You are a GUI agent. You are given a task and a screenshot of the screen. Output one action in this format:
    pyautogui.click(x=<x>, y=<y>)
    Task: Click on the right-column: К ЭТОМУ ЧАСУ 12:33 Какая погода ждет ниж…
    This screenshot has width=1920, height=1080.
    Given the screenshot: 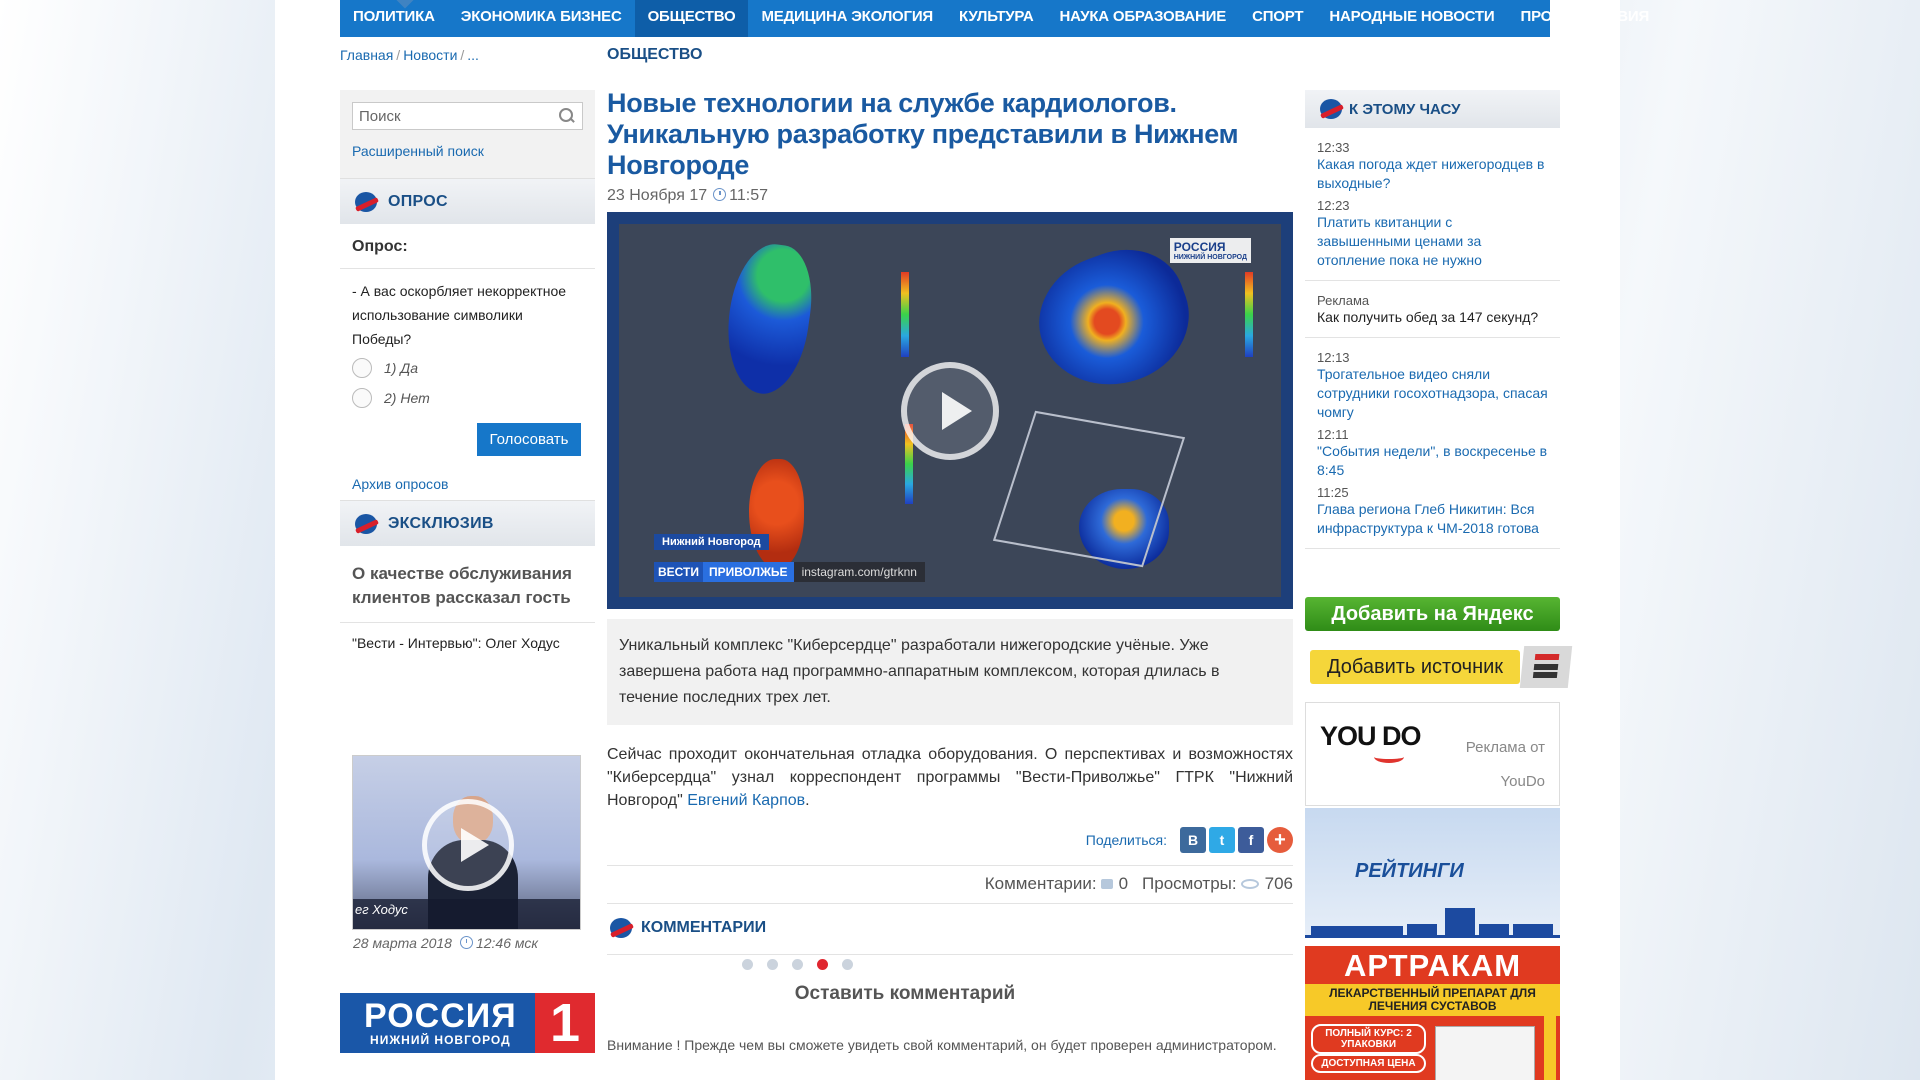 What is the action you would take?
    pyautogui.click(x=1432, y=319)
    